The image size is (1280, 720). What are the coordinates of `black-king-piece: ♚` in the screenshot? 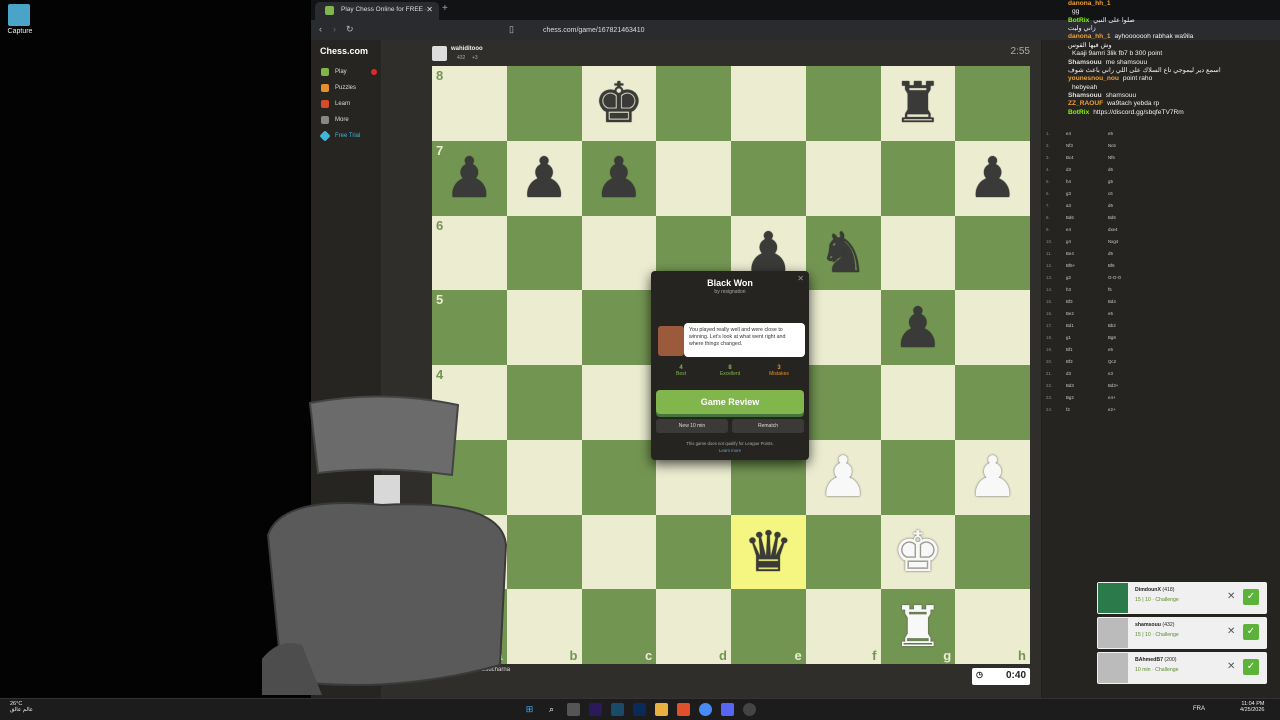 It's located at (619, 103).